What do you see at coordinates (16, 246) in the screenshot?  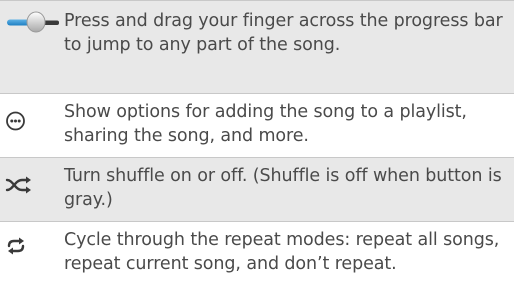 I see `repeat-icon` at bounding box center [16, 246].